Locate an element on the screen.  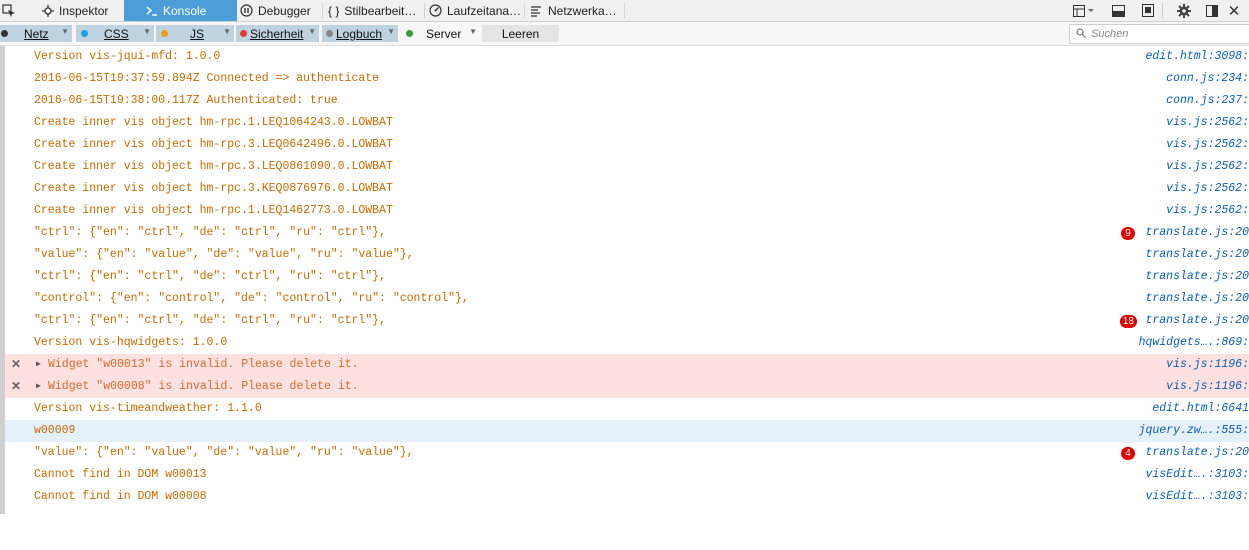
debugger-icon is located at coordinates (246, 10).